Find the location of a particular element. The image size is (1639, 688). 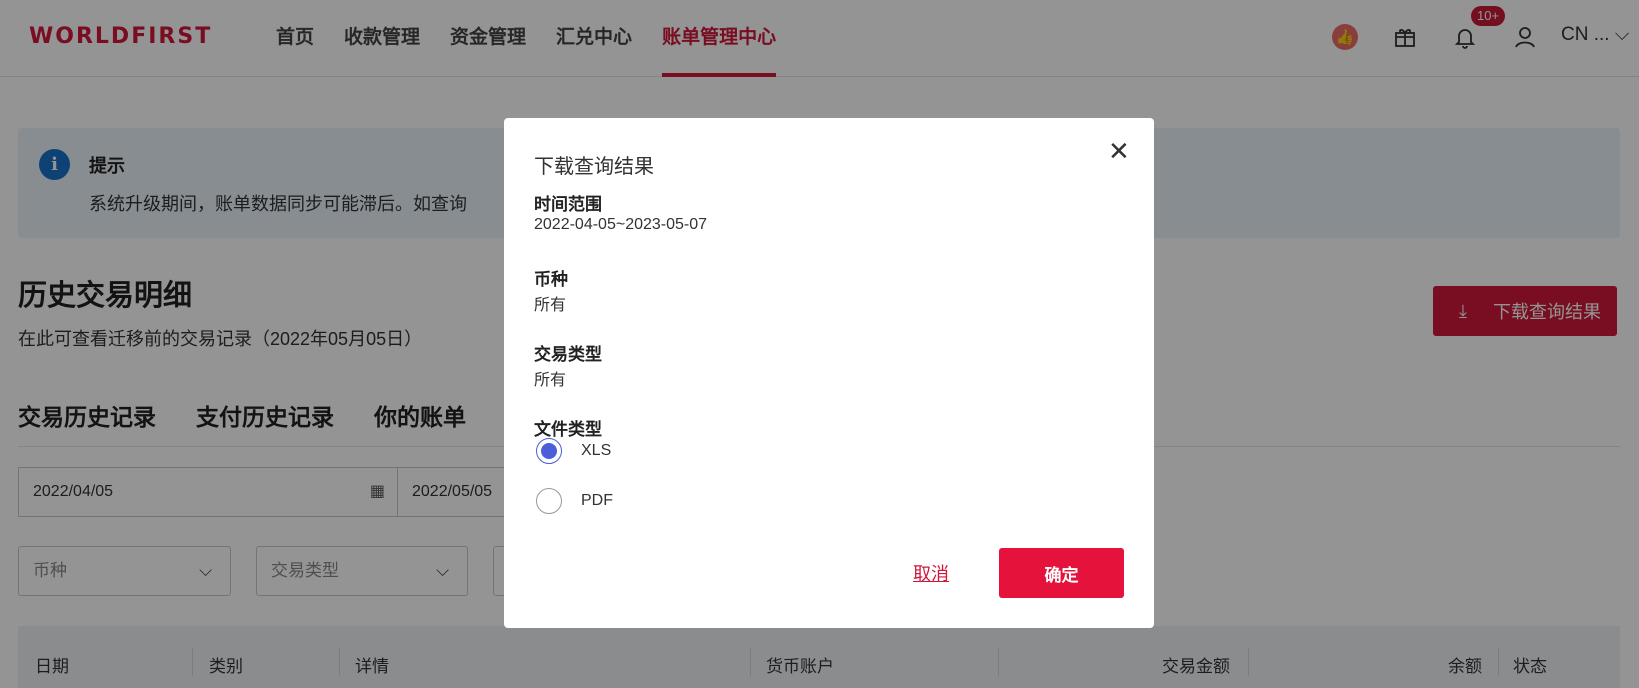

cancel-button: 取消 is located at coordinates (931, 573).